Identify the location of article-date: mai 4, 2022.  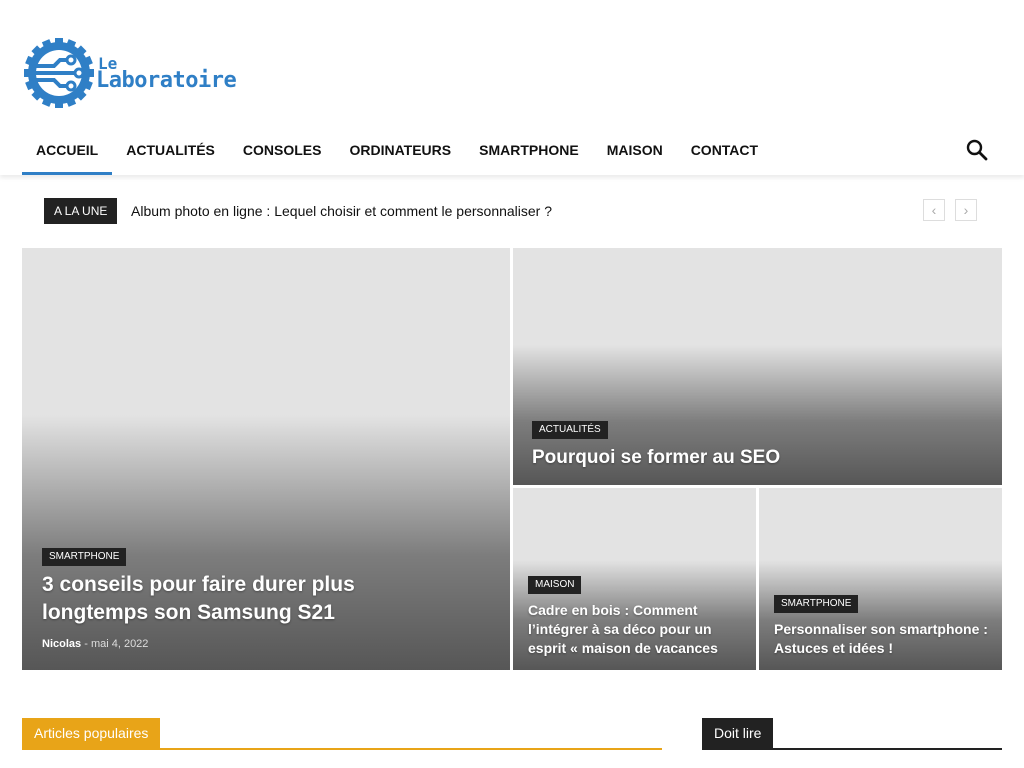
(119, 644).